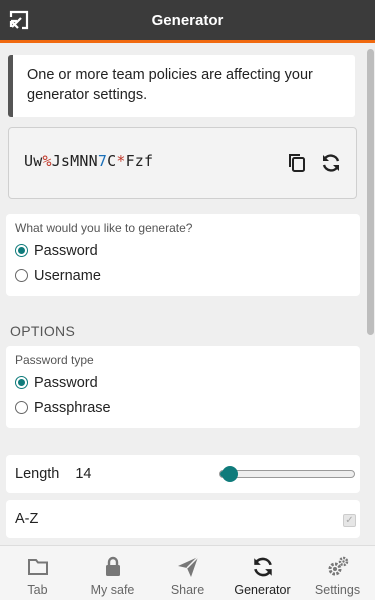 This screenshot has width=375, height=600. Describe the element at coordinates (47, 161) in the screenshot. I see `password-segment-sym: %` at that location.